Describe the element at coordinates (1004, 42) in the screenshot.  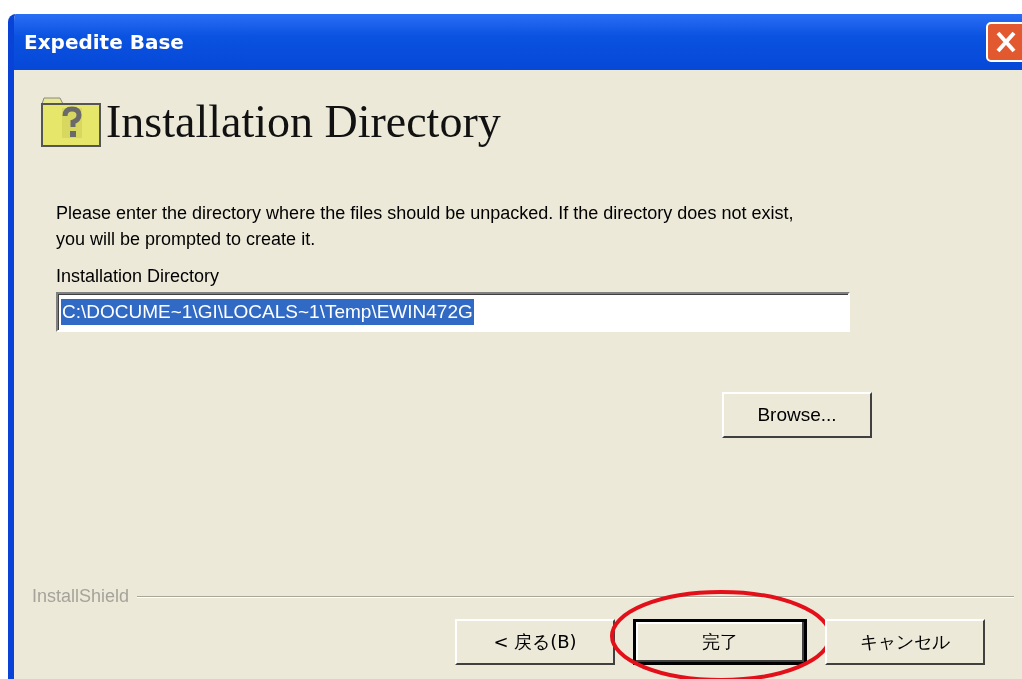
I see `close-icon` at that location.